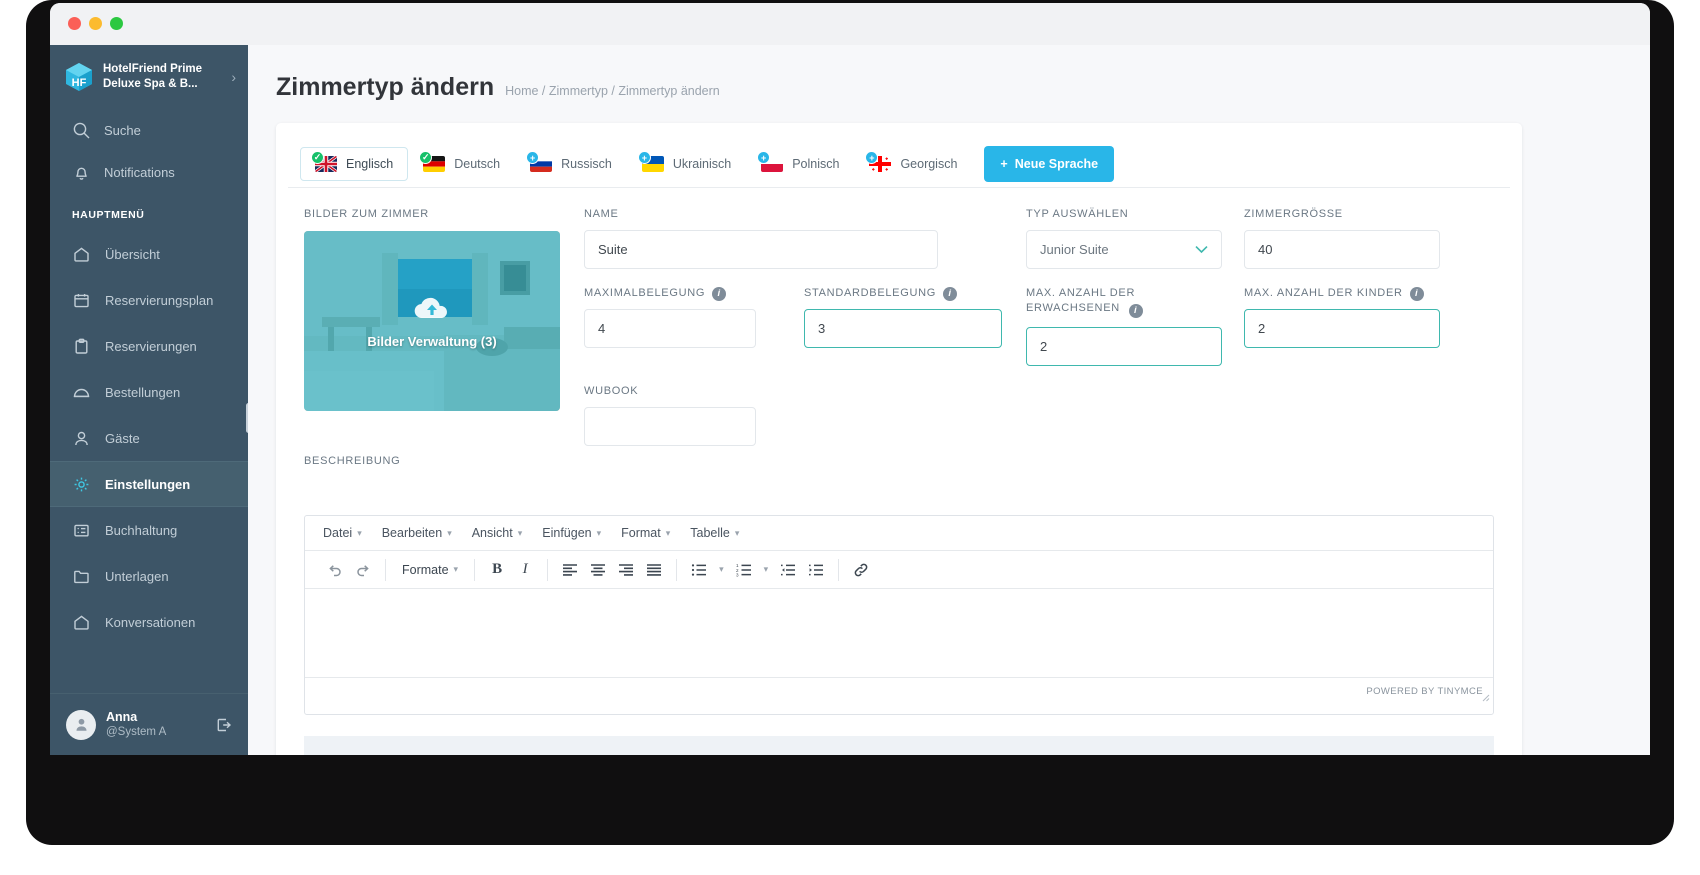  Describe the element at coordinates (81, 724) in the screenshot. I see `avatar` at that location.